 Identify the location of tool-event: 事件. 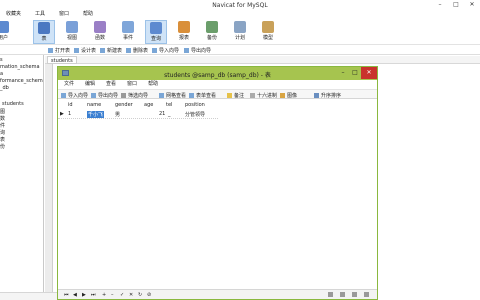
(128, 32).